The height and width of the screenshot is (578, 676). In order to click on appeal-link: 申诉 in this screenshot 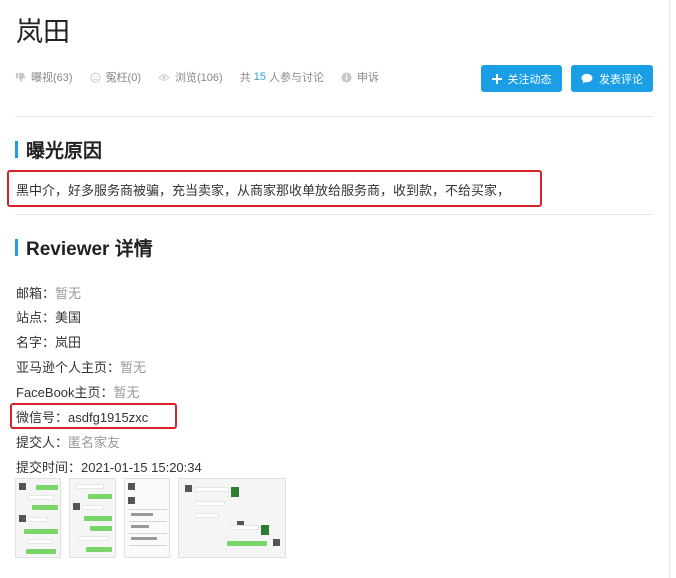, I will do `click(360, 77)`.